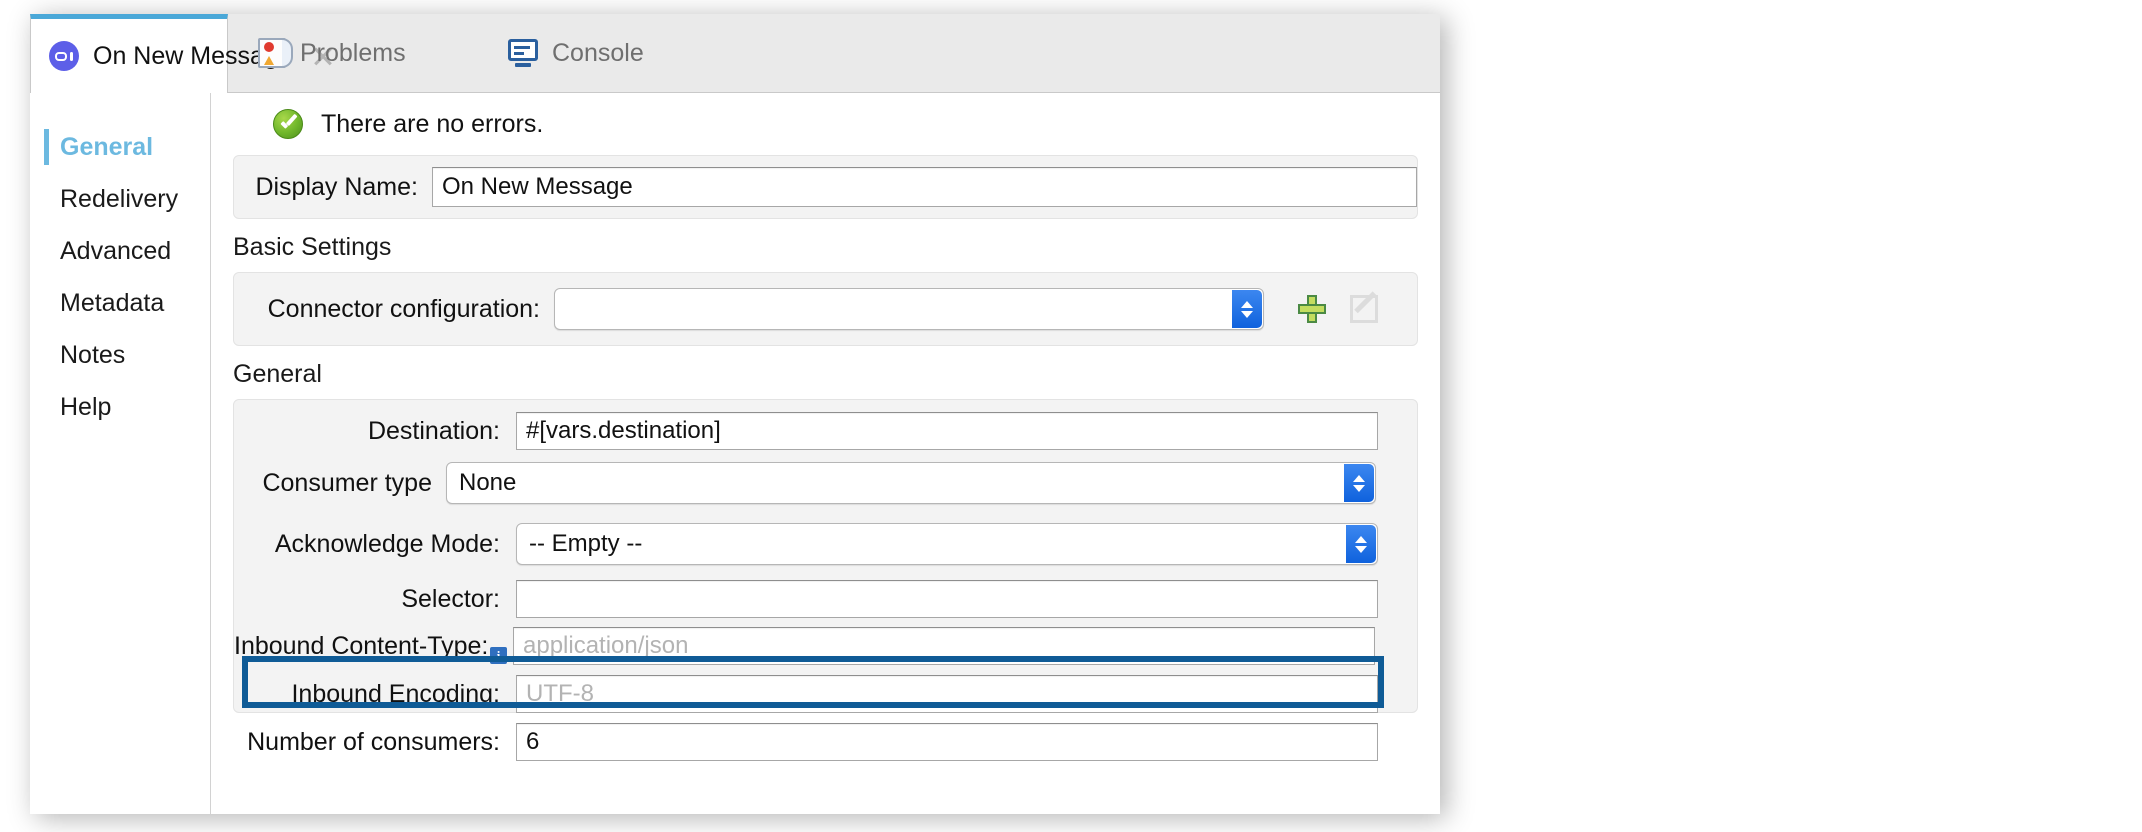 This screenshot has height=832, width=2142. Describe the element at coordinates (924, 187) in the screenshot. I see `display-name-input: On New Message` at that location.